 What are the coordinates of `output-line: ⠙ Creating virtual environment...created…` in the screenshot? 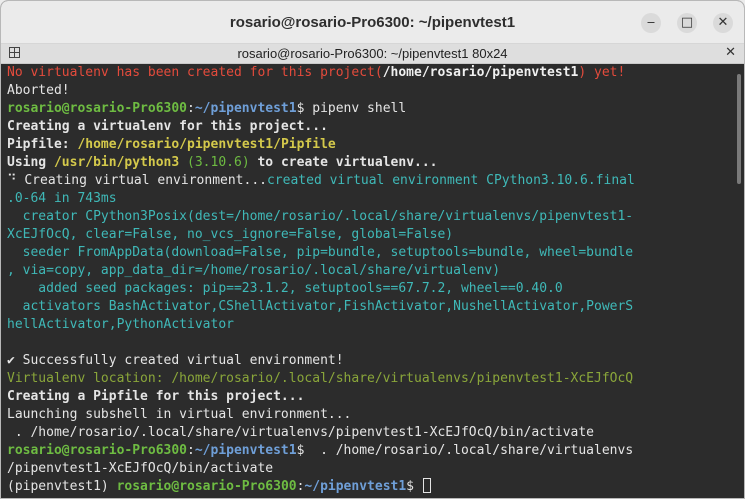 It's located at (321, 180).